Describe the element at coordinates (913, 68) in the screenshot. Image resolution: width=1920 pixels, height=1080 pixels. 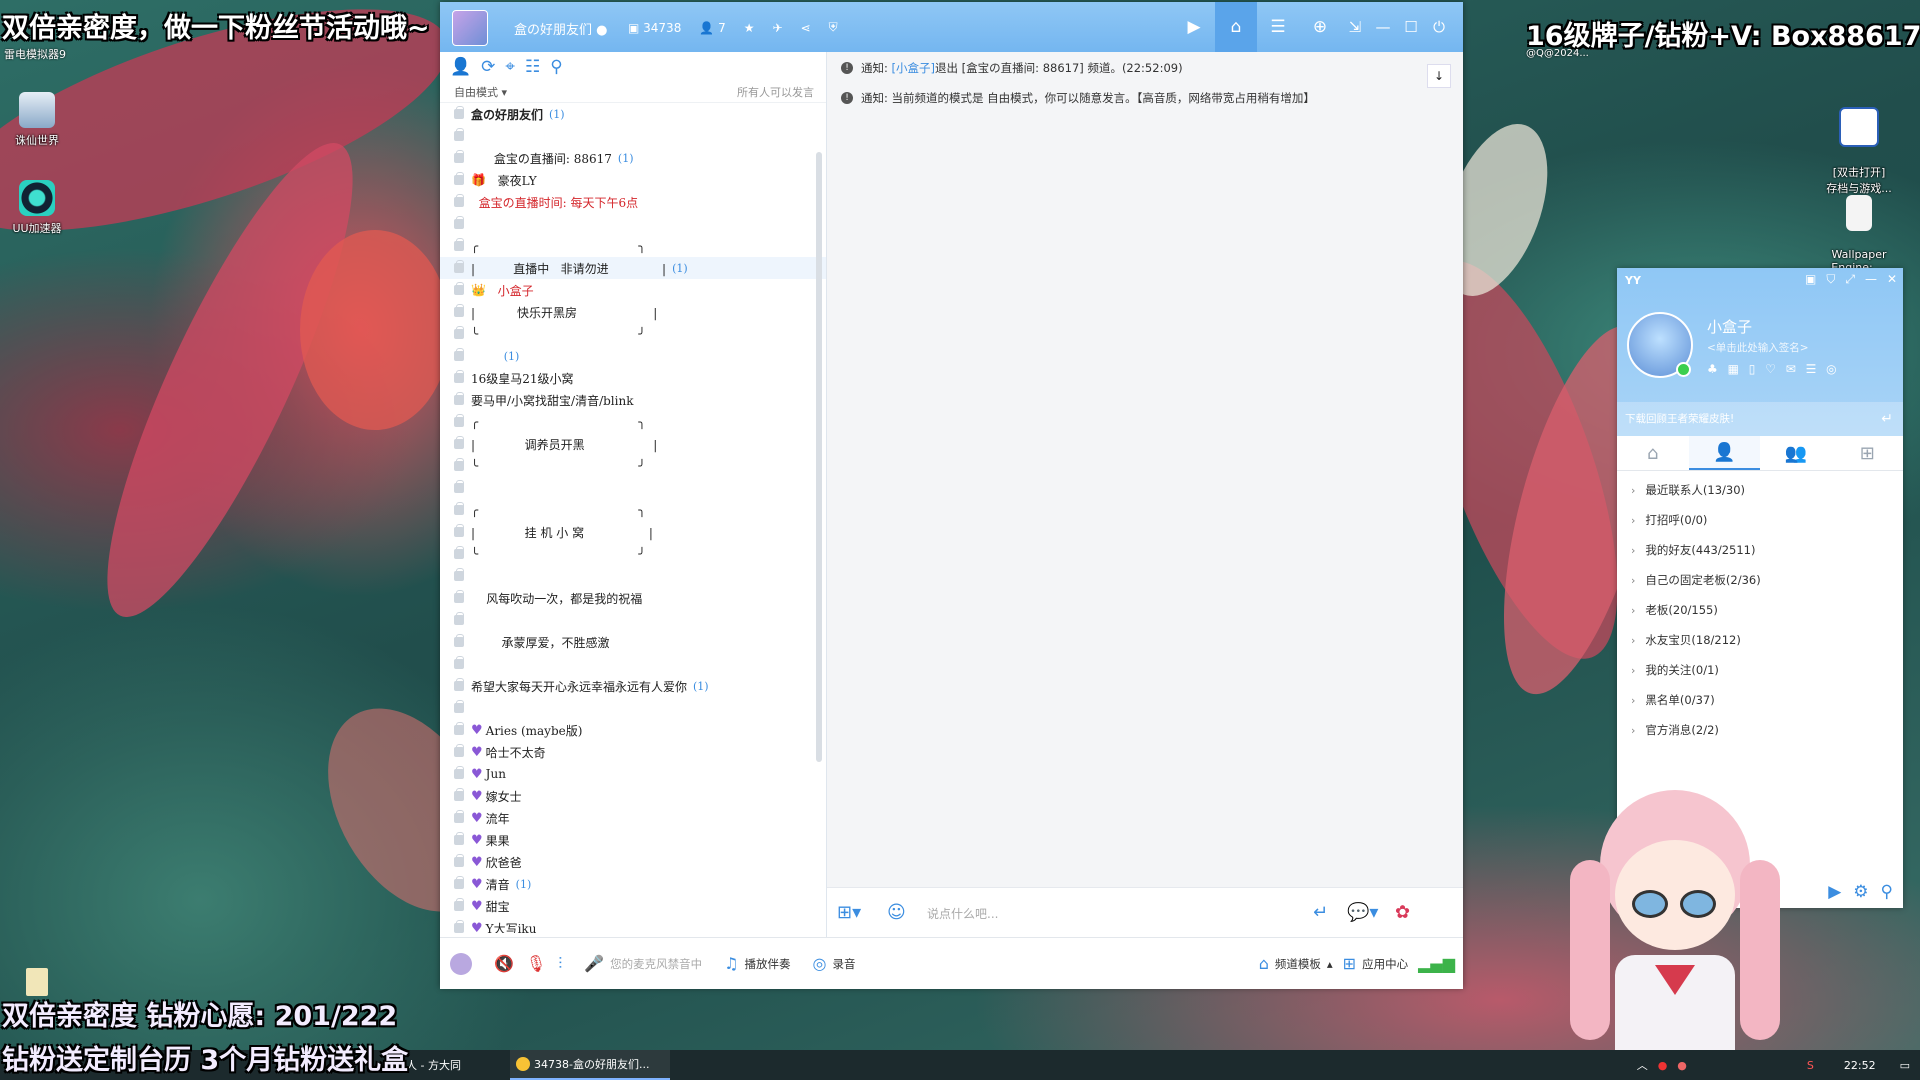
I see `notice-user-link: [小盒子]` at that location.